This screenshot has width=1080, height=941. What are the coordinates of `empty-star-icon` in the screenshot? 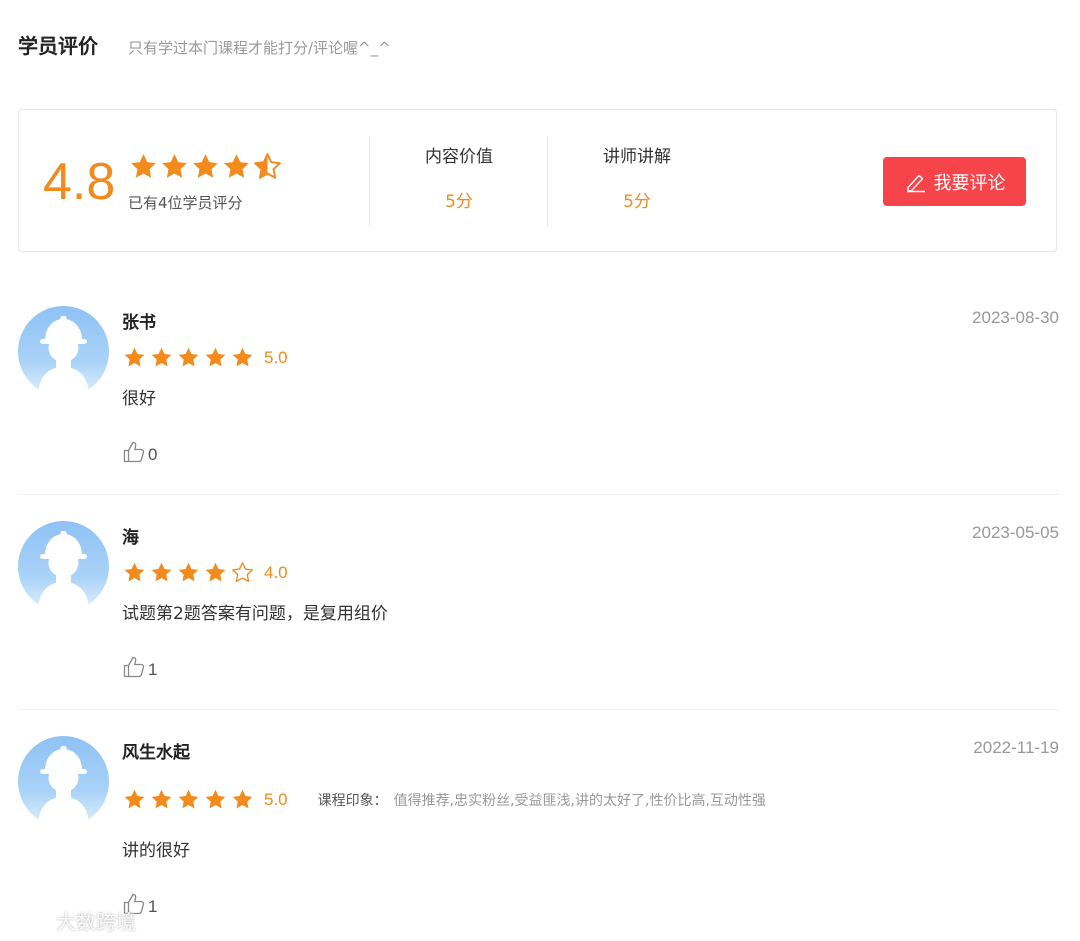 It's located at (242, 572).